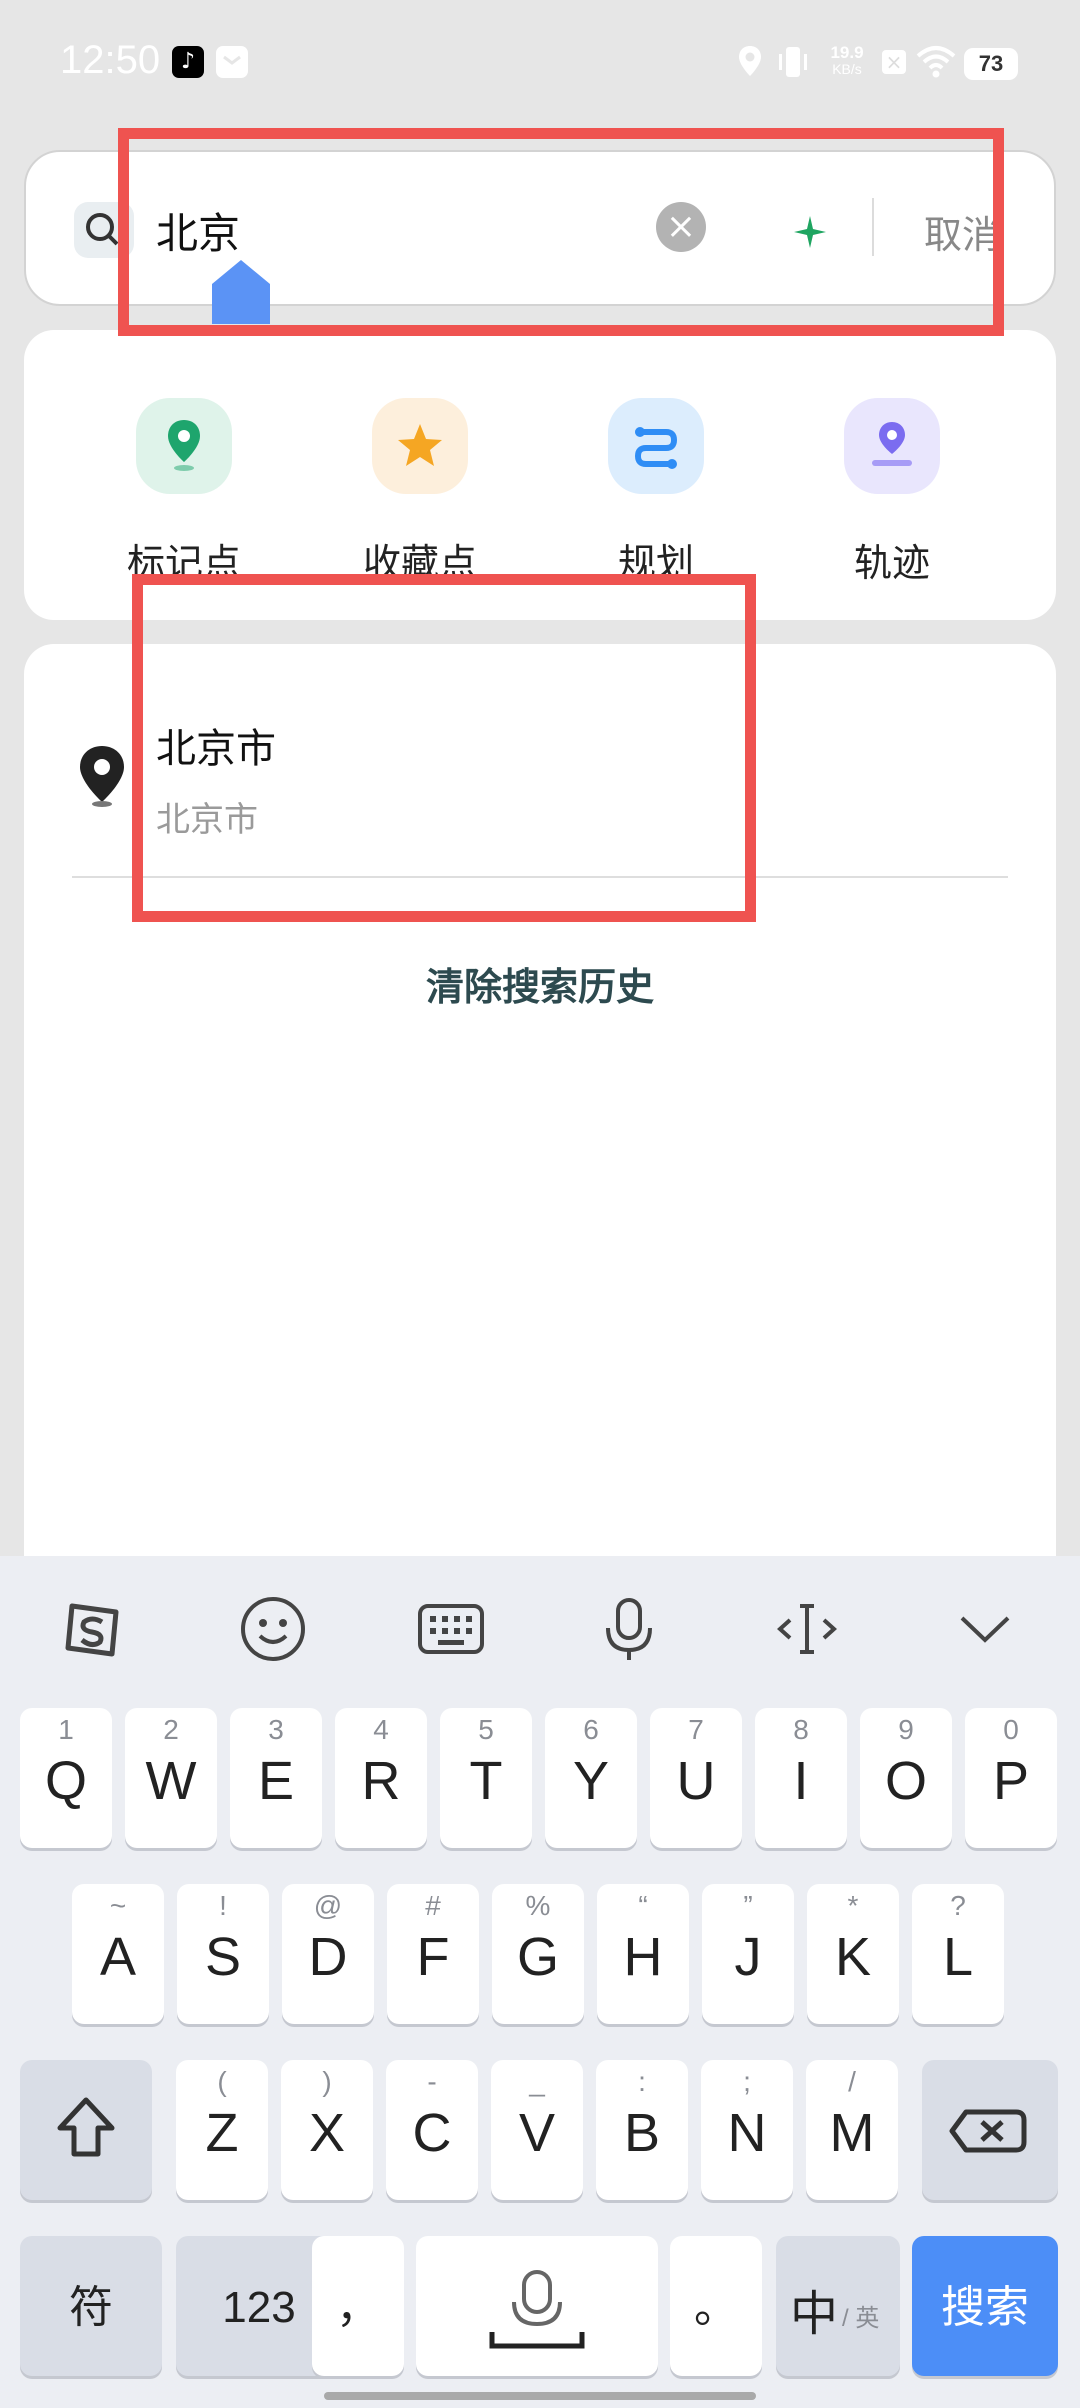 The height and width of the screenshot is (2408, 1080). Describe the element at coordinates (750, 61) in the screenshot. I see `location-status-icon` at that location.